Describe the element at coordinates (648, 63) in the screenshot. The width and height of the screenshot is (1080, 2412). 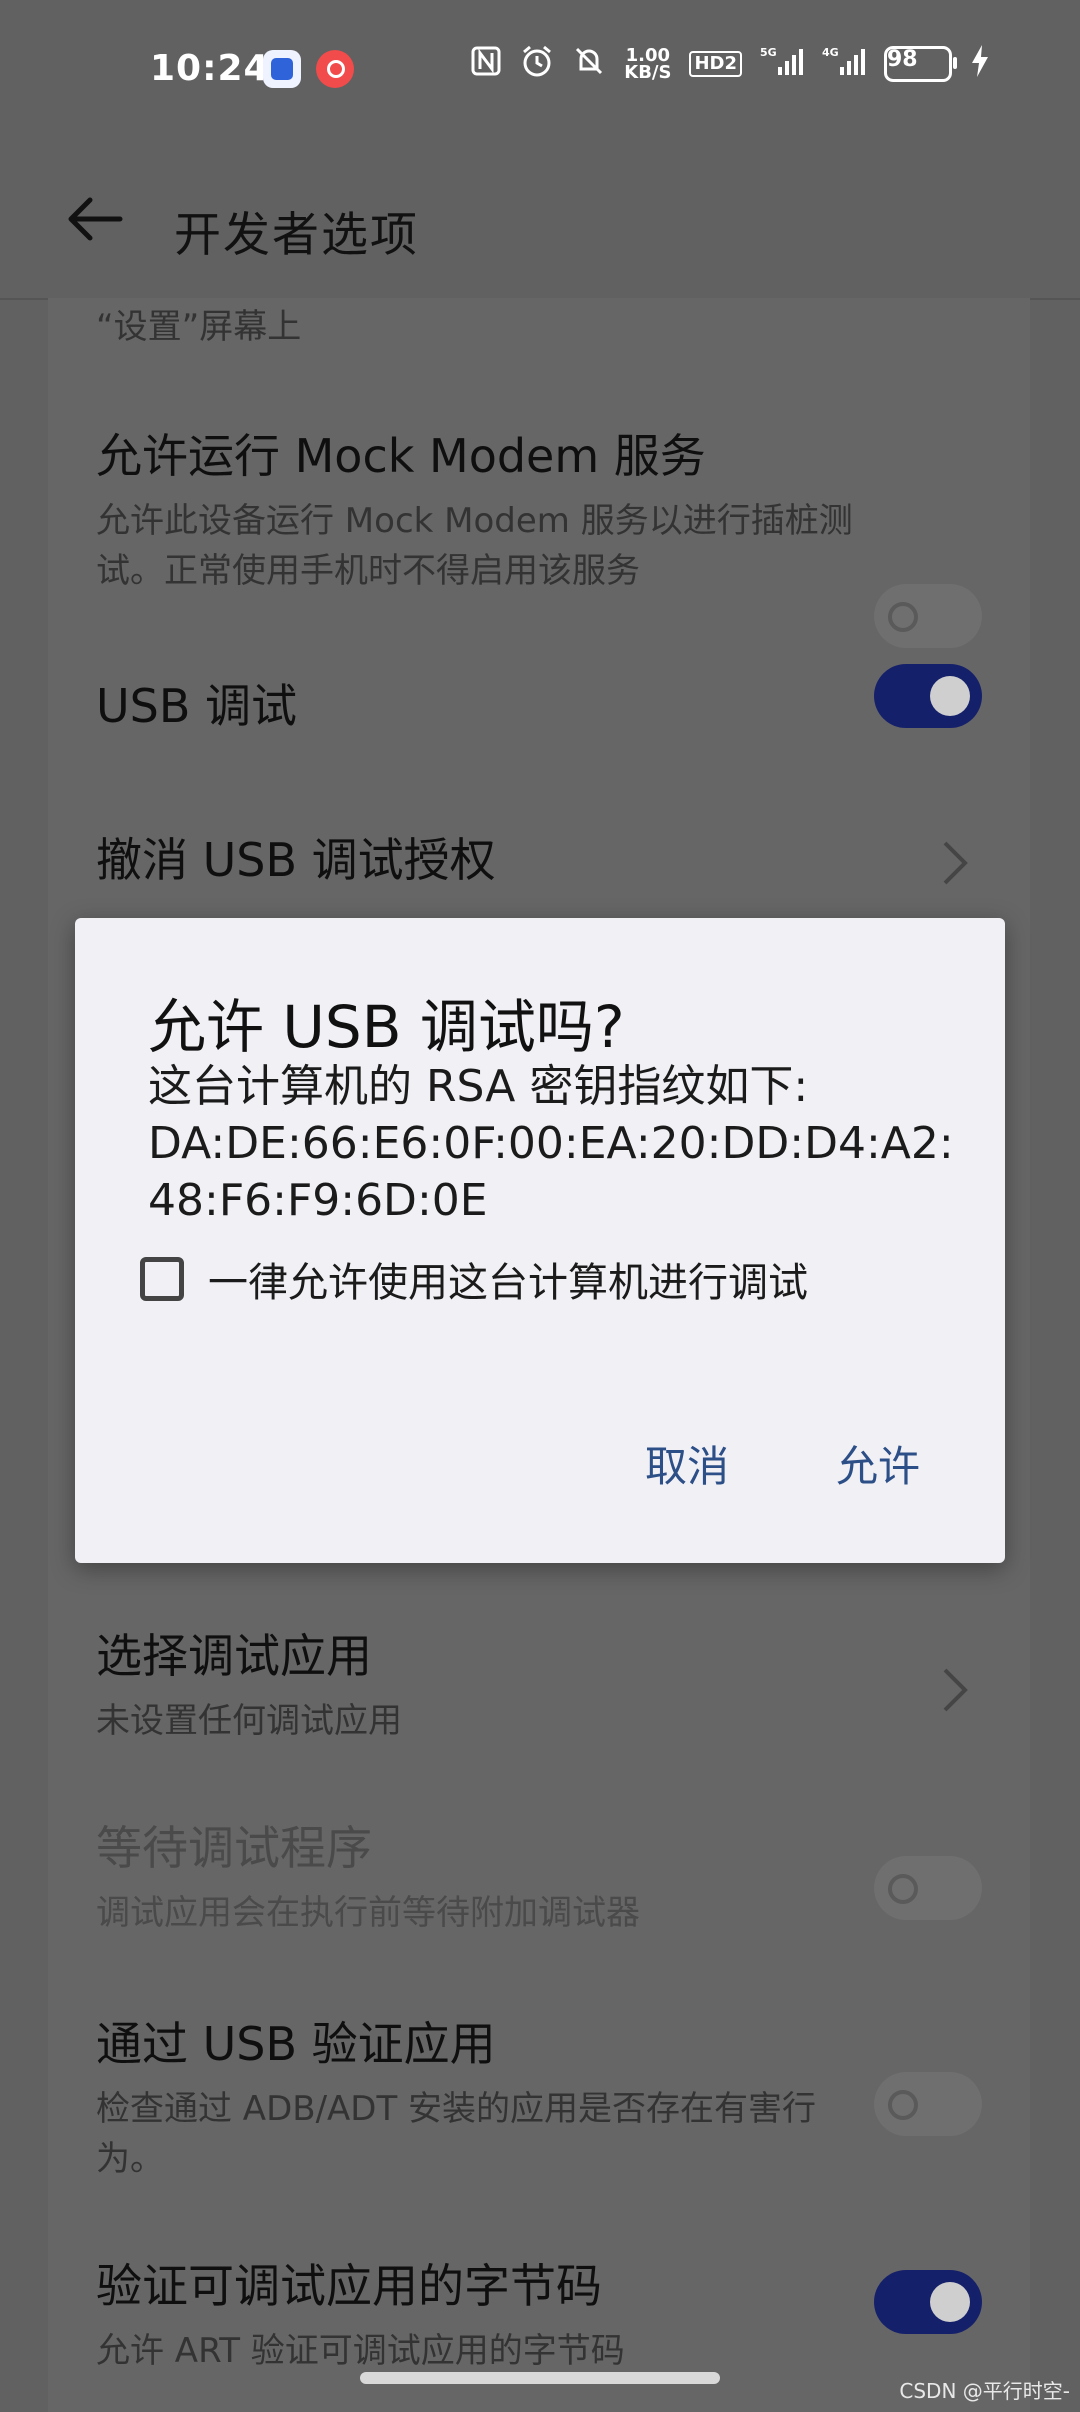
I see `net-speed: 1.00 KB/S` at that location.